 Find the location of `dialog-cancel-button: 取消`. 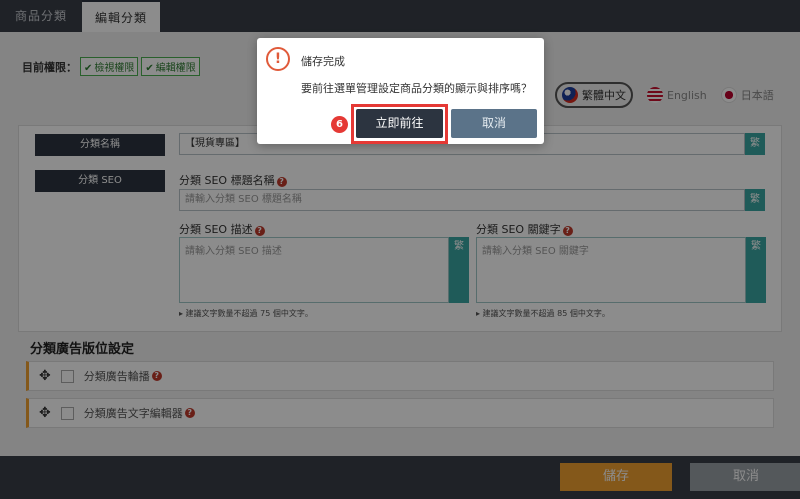

dialog-cancel-button: 取消 is located at coordinates (494, 123).